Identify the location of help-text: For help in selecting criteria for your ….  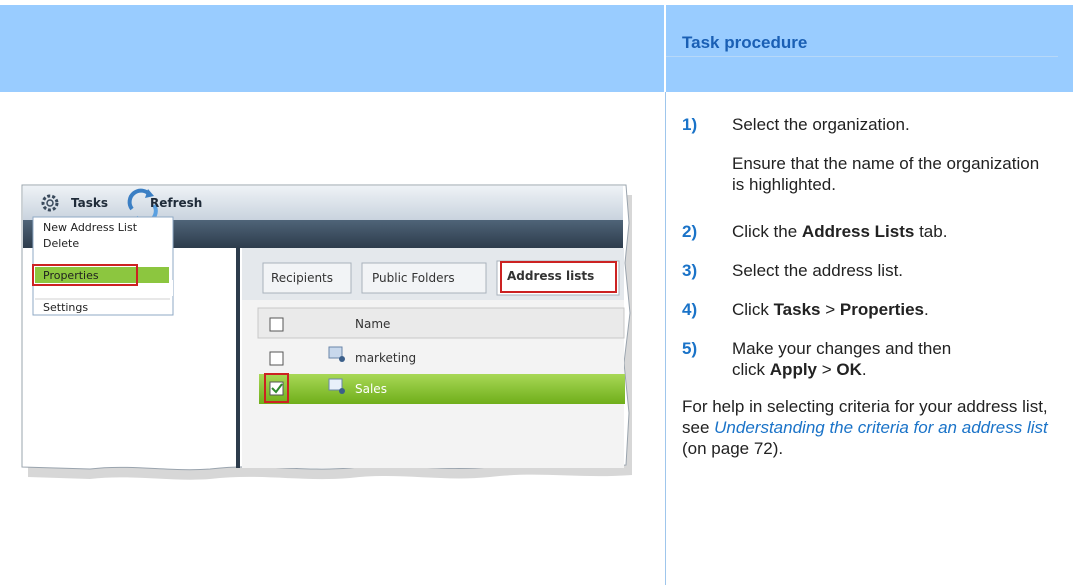
(865, 427).